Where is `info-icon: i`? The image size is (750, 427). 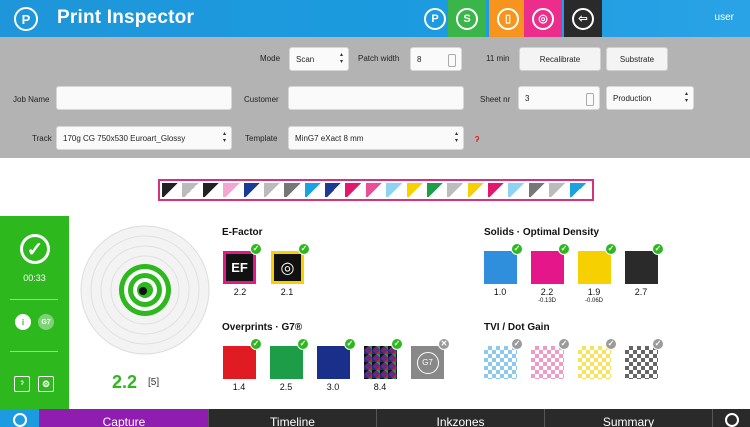
info-icon: i is located at coordinates (23, 322).